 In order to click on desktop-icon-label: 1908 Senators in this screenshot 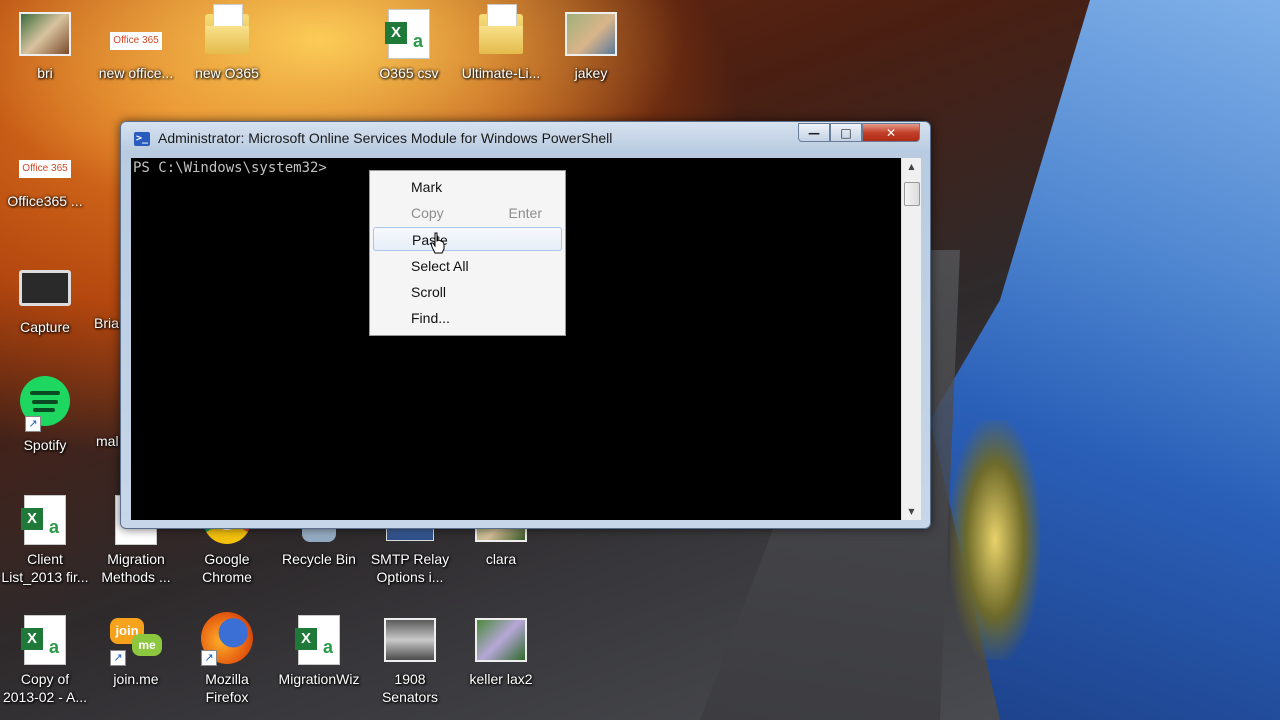, I will do `click(410, 688)`.